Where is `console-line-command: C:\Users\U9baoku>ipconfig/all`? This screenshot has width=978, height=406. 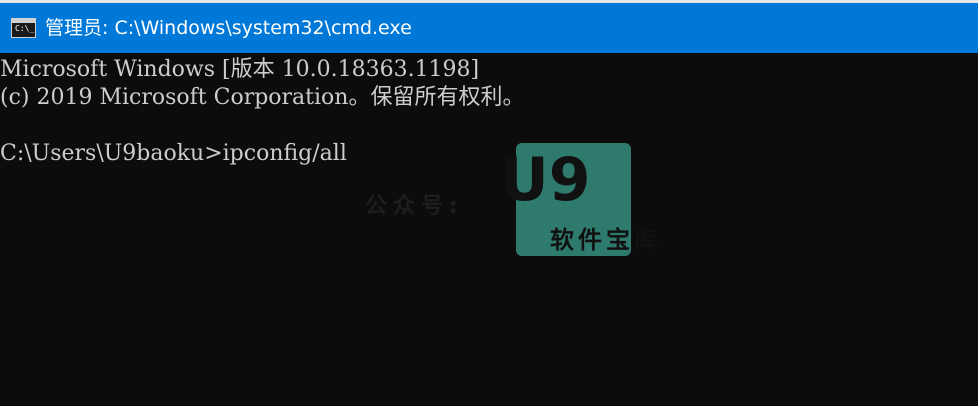 console-line-command: C:\Users\U9baoku>ipconfig/all is located at coordinates (173, 153).